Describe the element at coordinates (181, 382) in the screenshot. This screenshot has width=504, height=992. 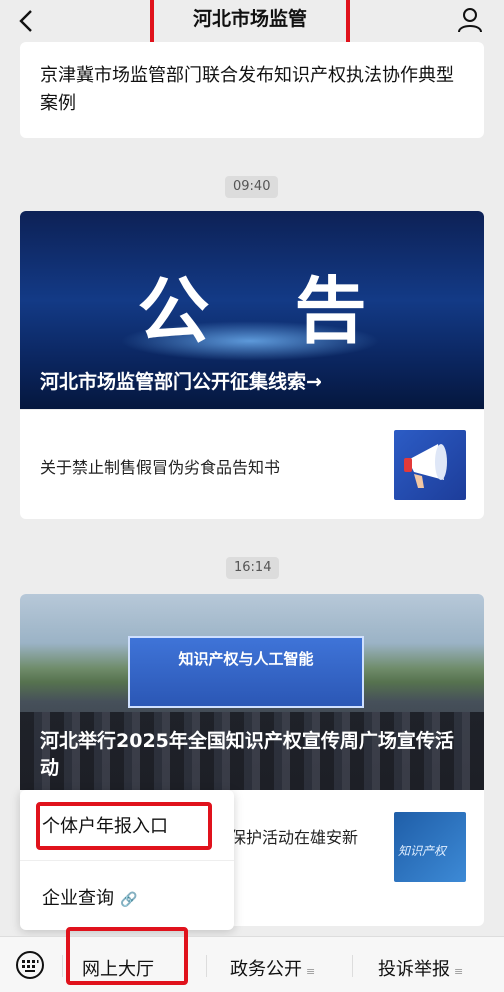
I see `banner-caption: 河北市场监管部门公开征集线索→` at that location.